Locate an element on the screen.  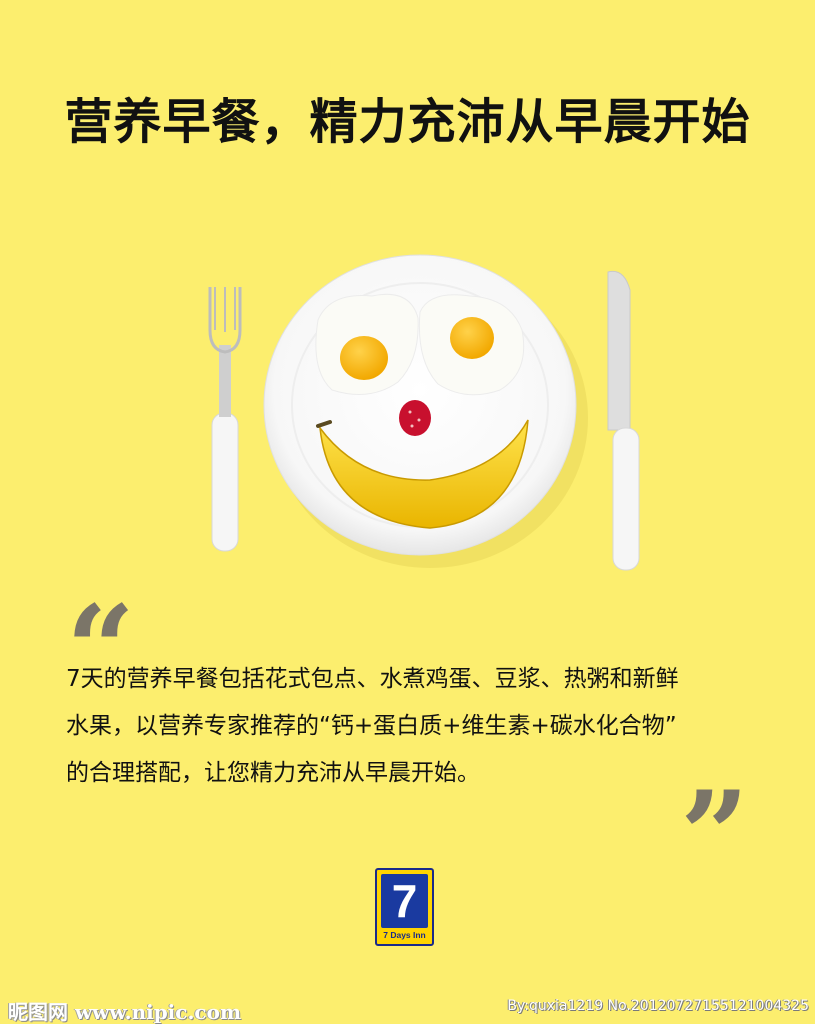
logo-badge: 7 is located at coordinates (404, 901).